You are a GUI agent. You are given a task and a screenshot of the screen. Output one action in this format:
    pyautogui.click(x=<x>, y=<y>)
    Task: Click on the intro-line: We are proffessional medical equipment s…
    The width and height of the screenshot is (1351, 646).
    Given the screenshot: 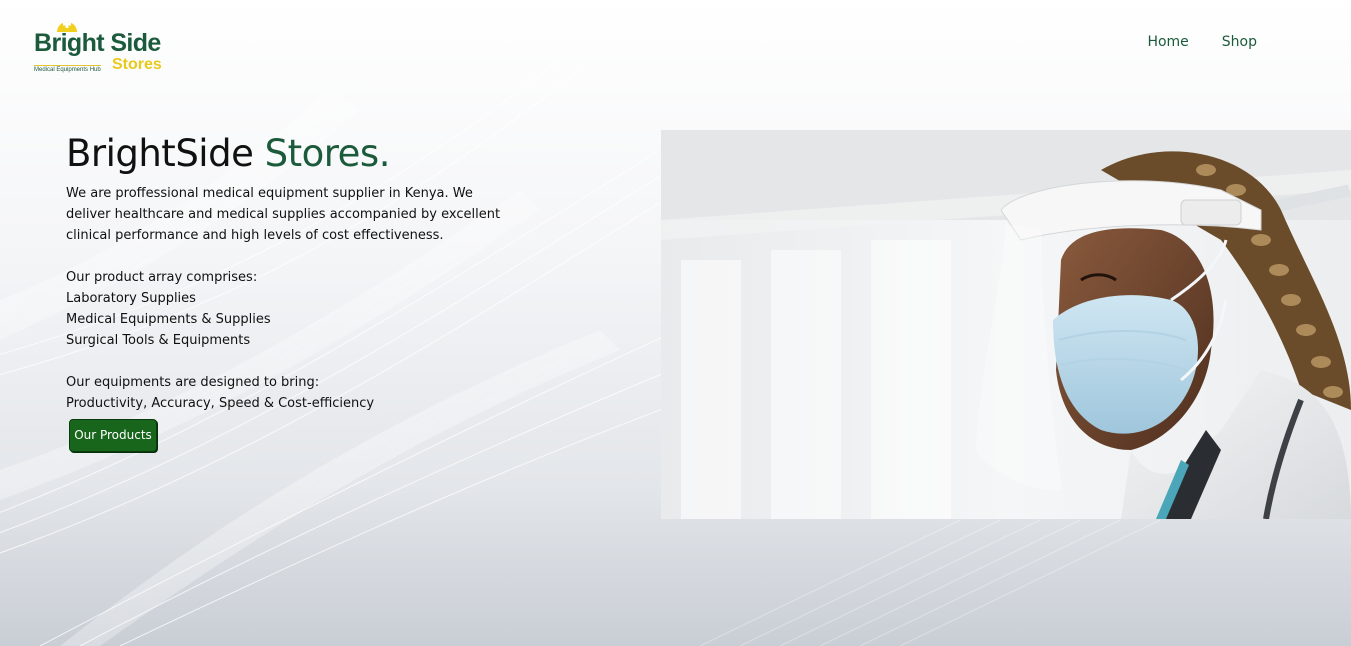 What is the action you would take?
    pyautogui.click(x=269, y=193)
    